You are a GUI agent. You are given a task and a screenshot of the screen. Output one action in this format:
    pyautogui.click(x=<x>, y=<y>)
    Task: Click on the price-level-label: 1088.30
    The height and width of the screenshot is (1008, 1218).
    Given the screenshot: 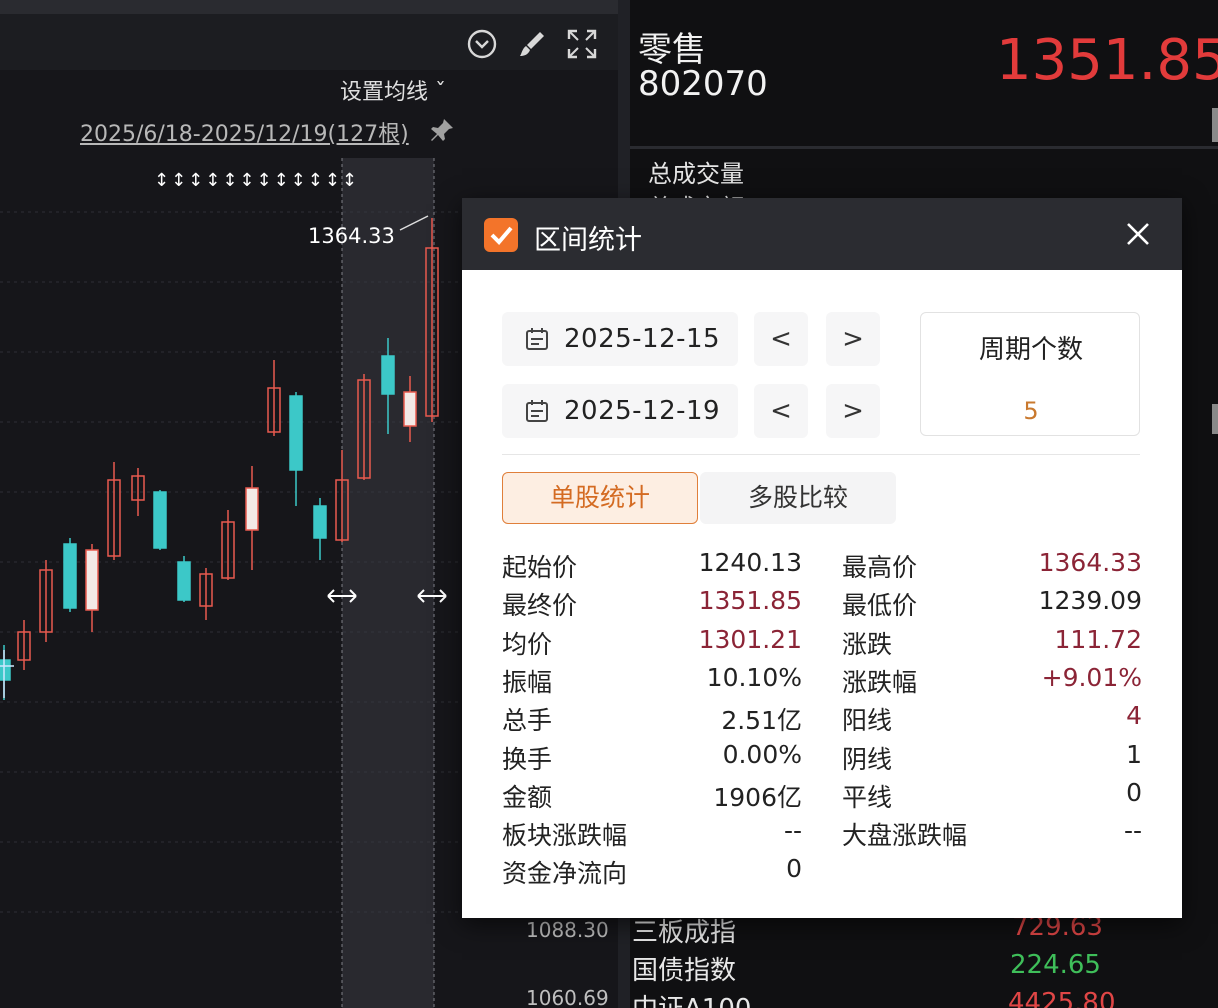 What is the action you would take?
    pyautogui.click(x=567, y=930)
    